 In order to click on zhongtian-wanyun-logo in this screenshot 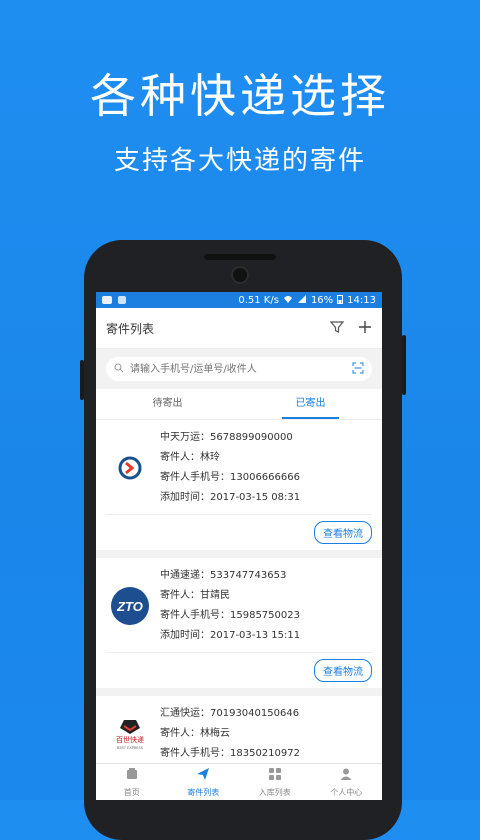, I will do `click(130, 468)`.